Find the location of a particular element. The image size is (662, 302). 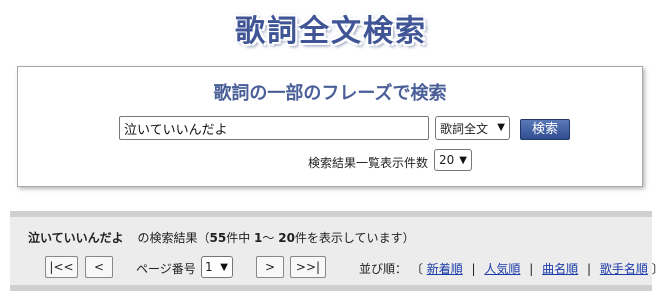

search-mode-select: 歌詞全文 ▼ is located at coordinates (472, 128).